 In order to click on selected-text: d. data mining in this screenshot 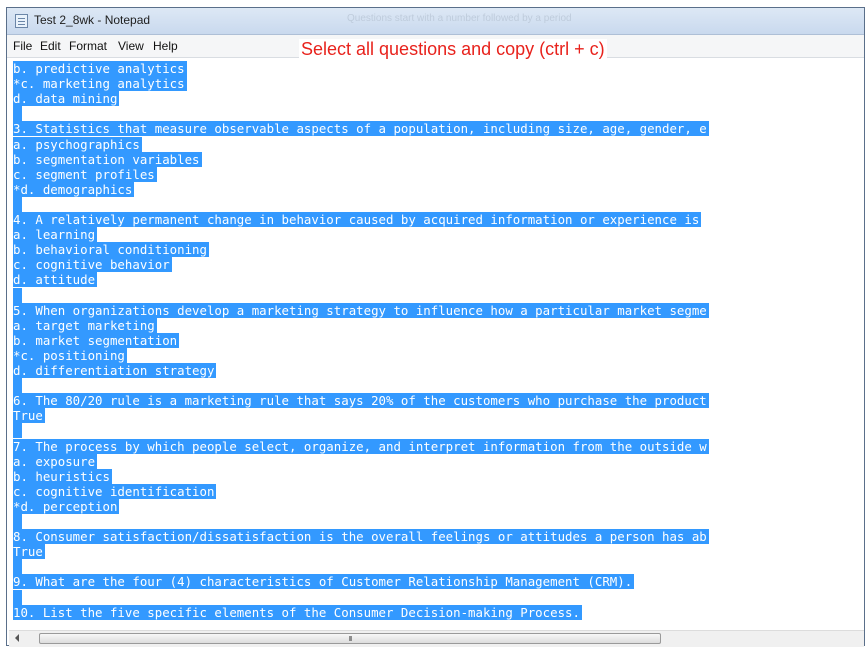, I will do `click(66, 99)`.